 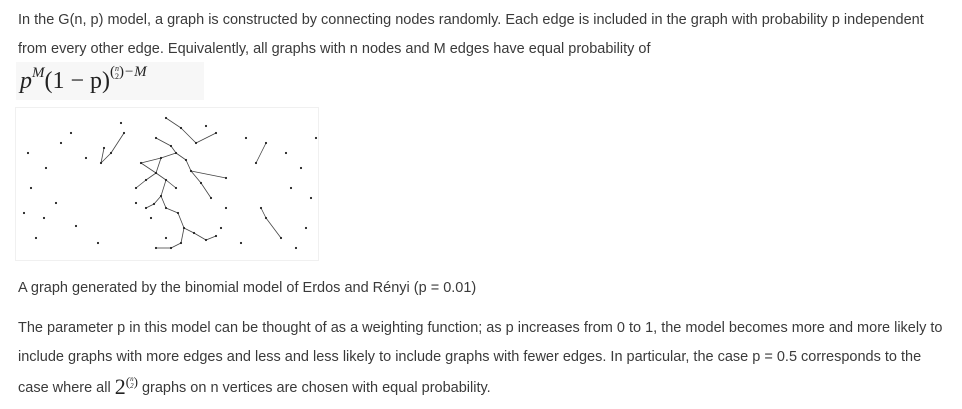 What do you see at coordinates (132, 386) in the screenshot?
I see `inline-binom-bottom: 2` at bounding box center [132, 386].